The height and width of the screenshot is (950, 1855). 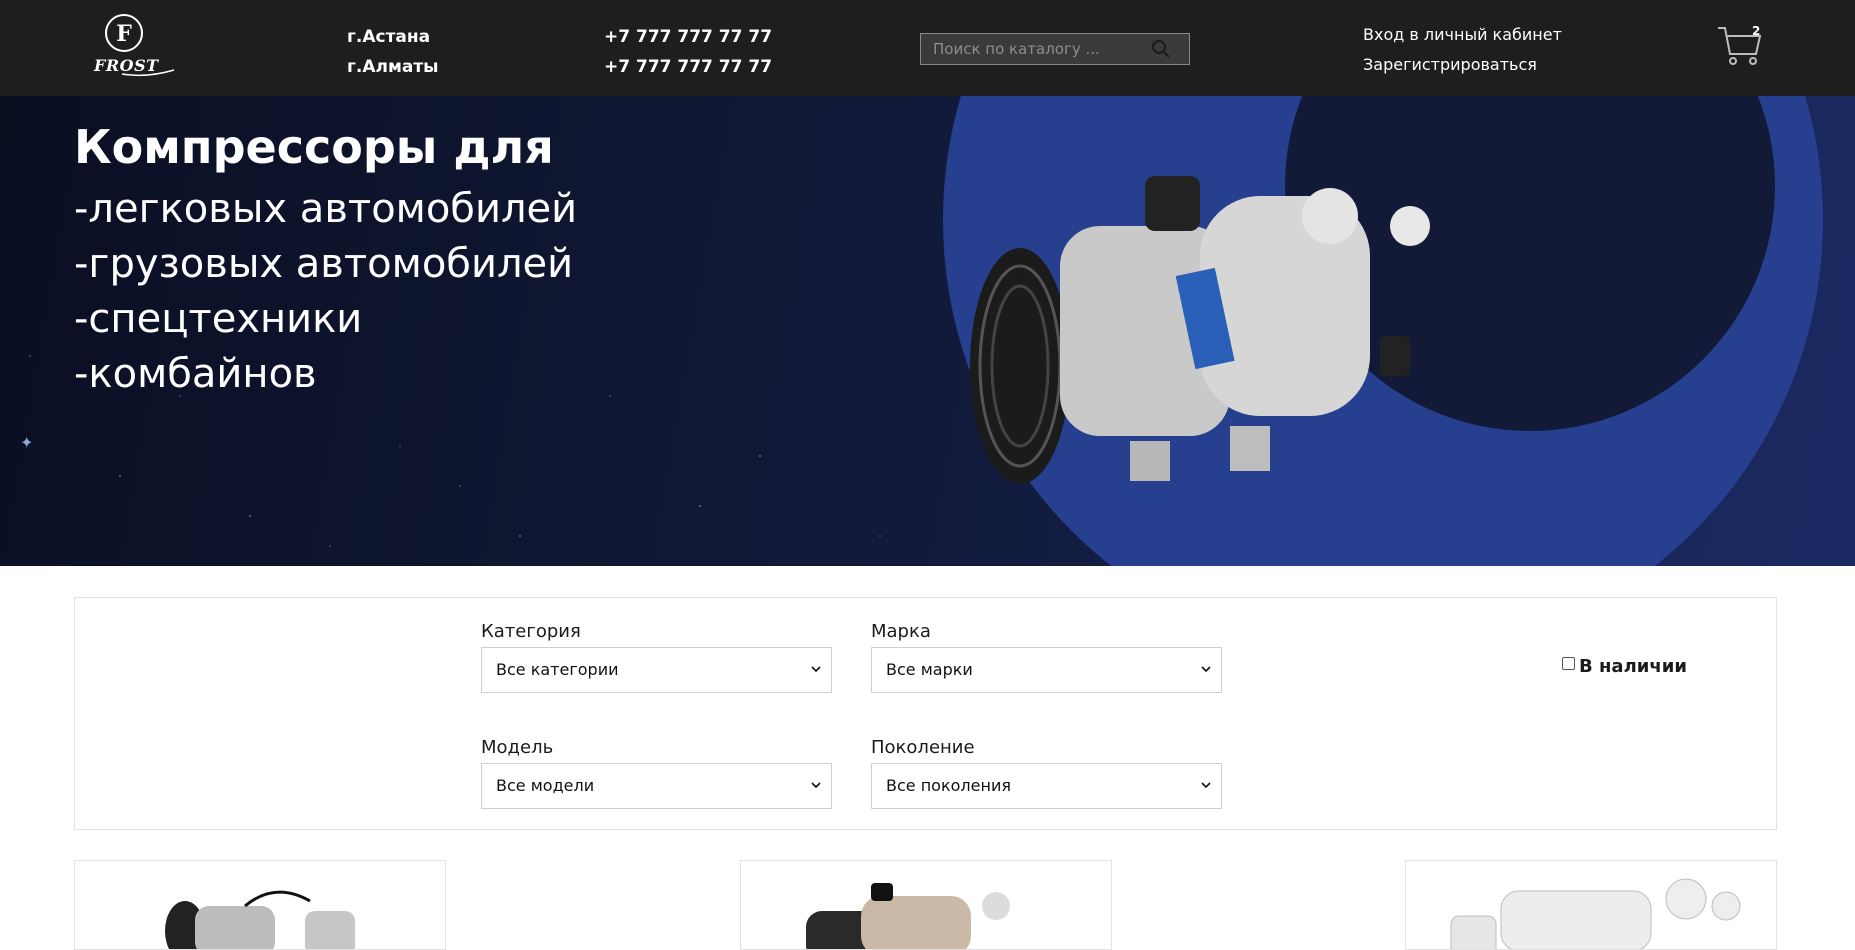 What do you see at coordinates (314, 147) in the screenshot?
I see `hero-title: Компрессоры для` at bounding box center [314, 147].